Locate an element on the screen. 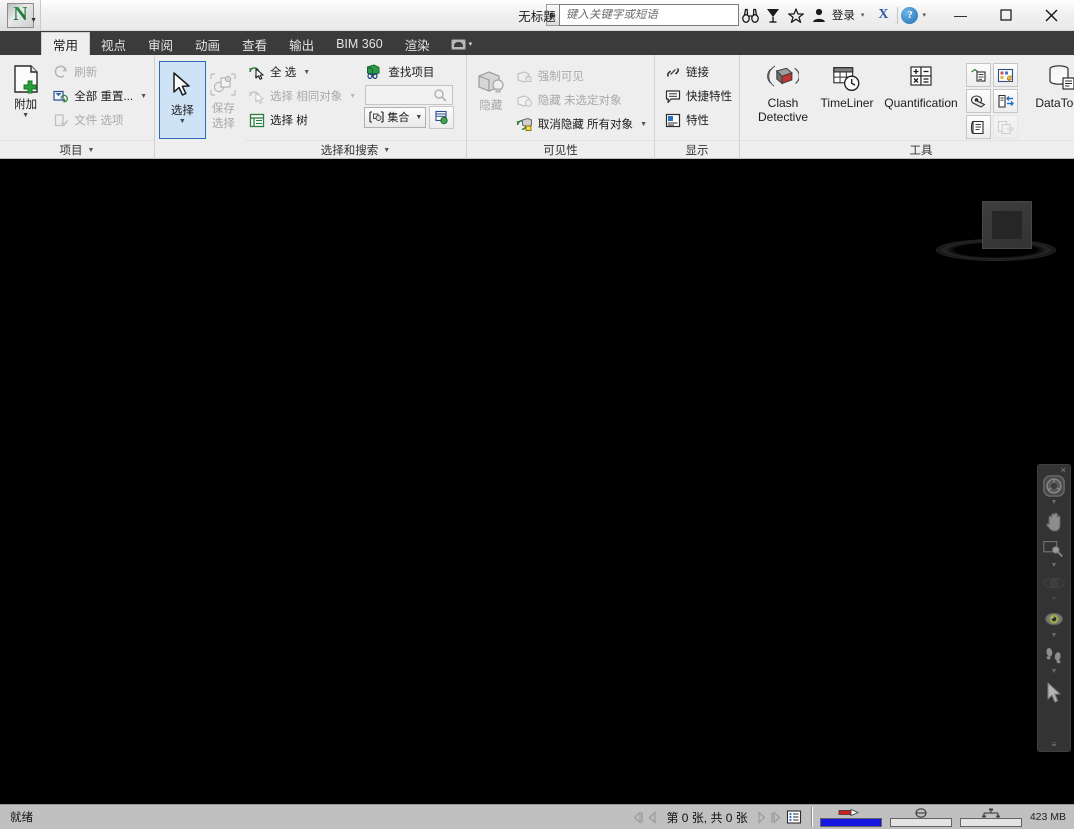  last-sheet-button is located at coordinates (776, 817).